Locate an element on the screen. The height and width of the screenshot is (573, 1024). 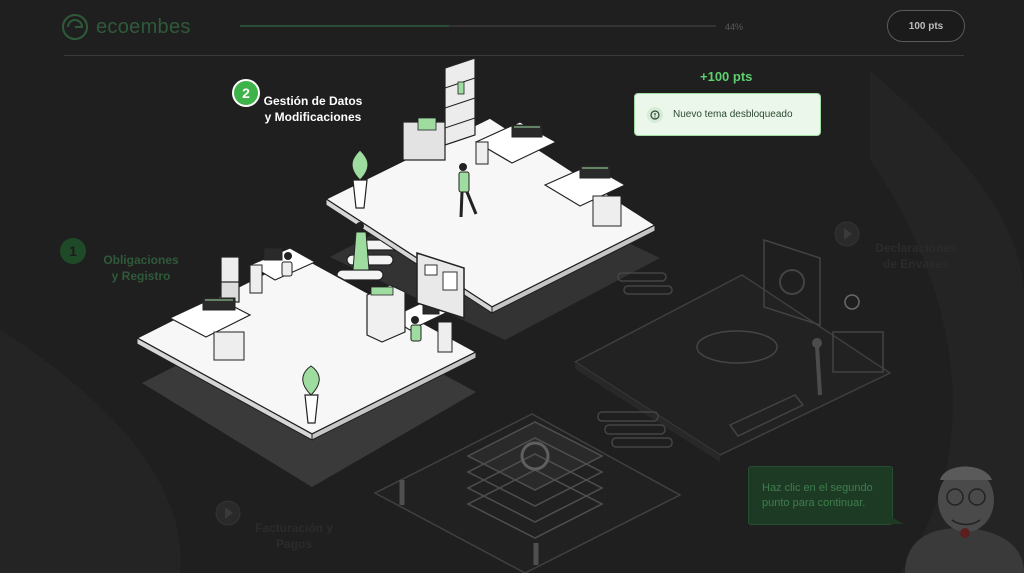
step-label-line2: de Envases is located at coordinates (916, 264).